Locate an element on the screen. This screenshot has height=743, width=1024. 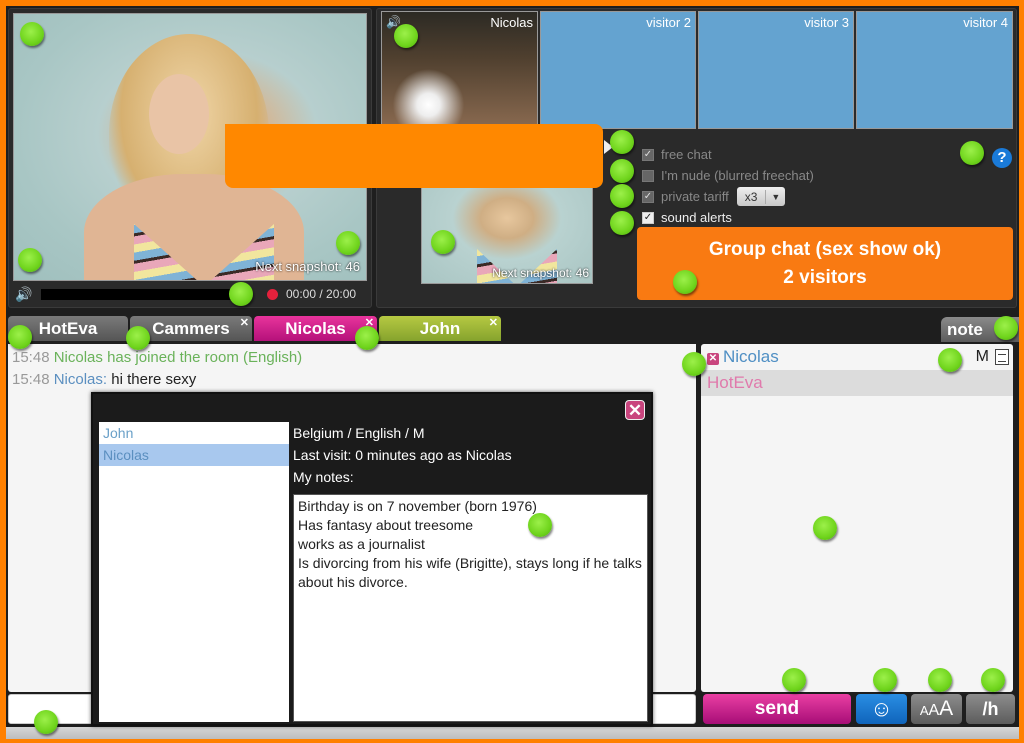
video-controls: 🔊 00:00 / 20:00 is located at coordinates (190, 294).